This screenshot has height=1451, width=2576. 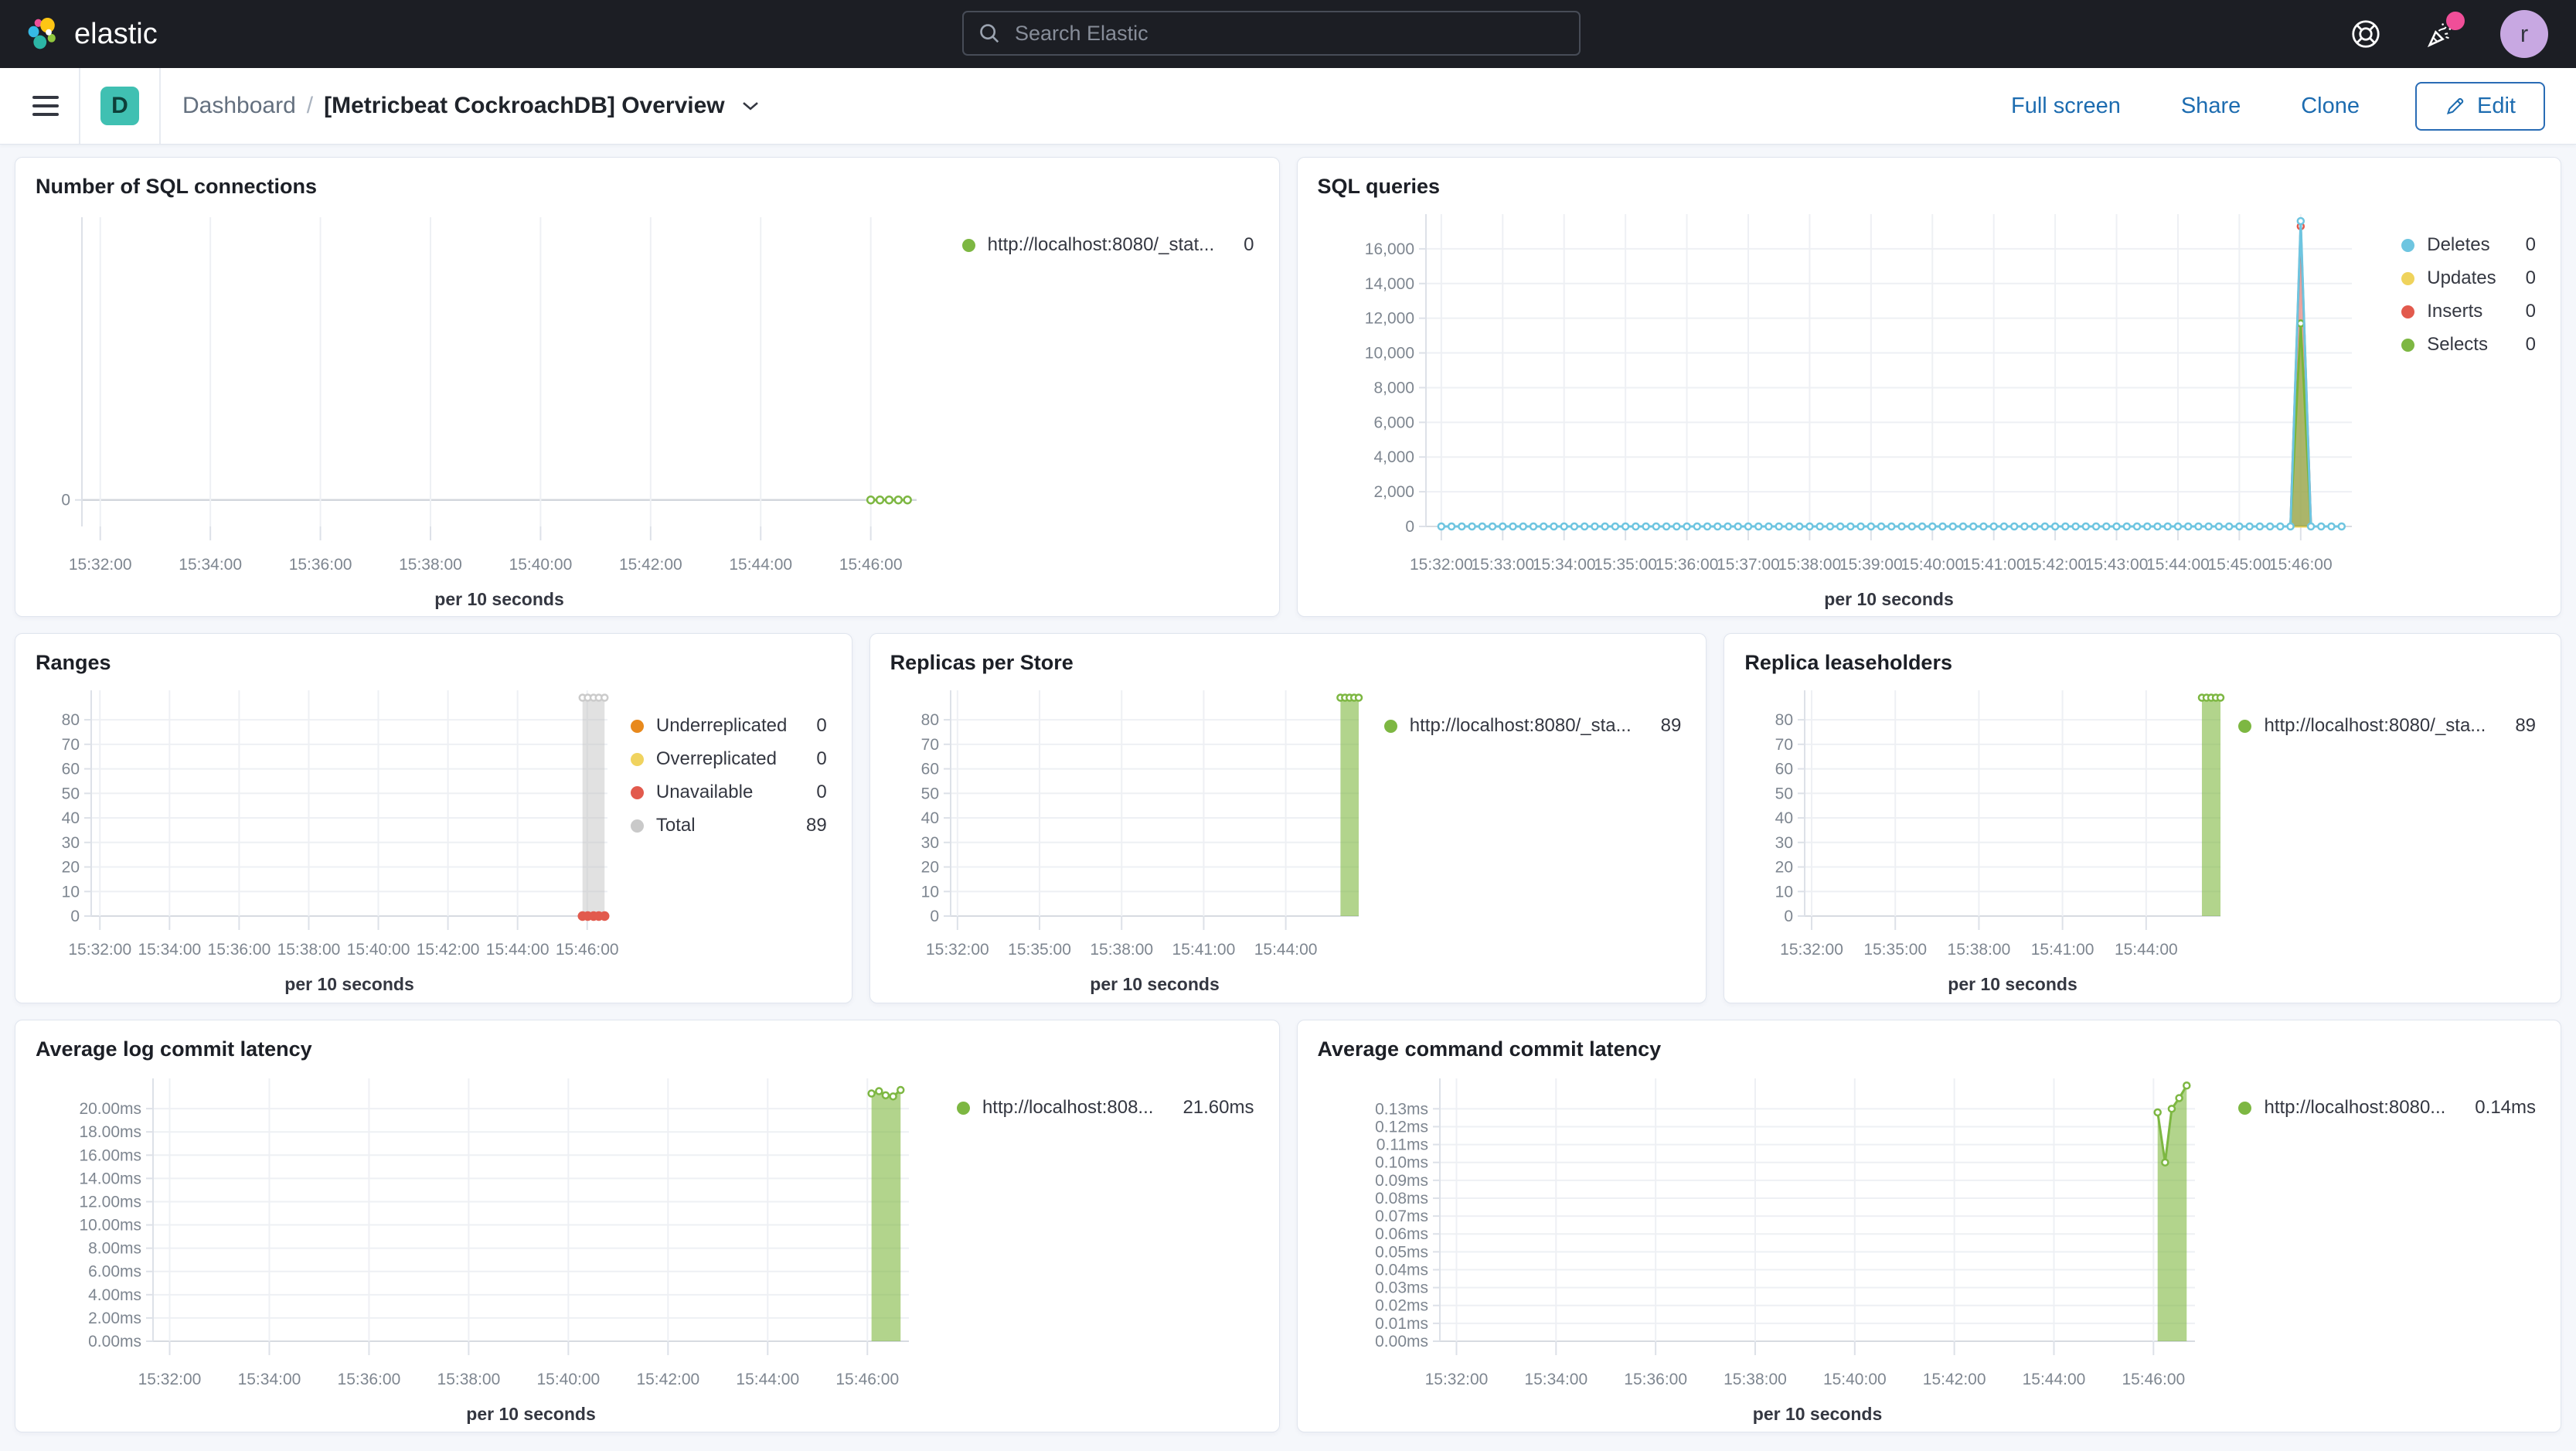 What do you see at coordinates (1401, 1288) in the screenshot?
I see `svg-text: 0.03ms` at bounding box center [1401, 1288].